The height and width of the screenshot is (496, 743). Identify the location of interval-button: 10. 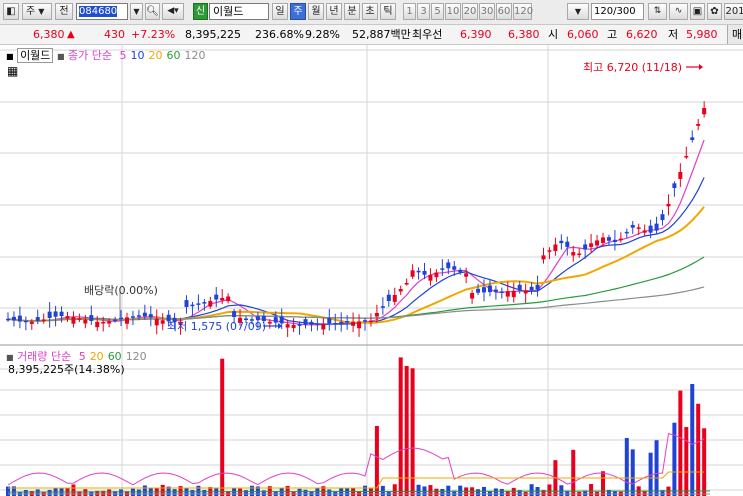
(453, 11).